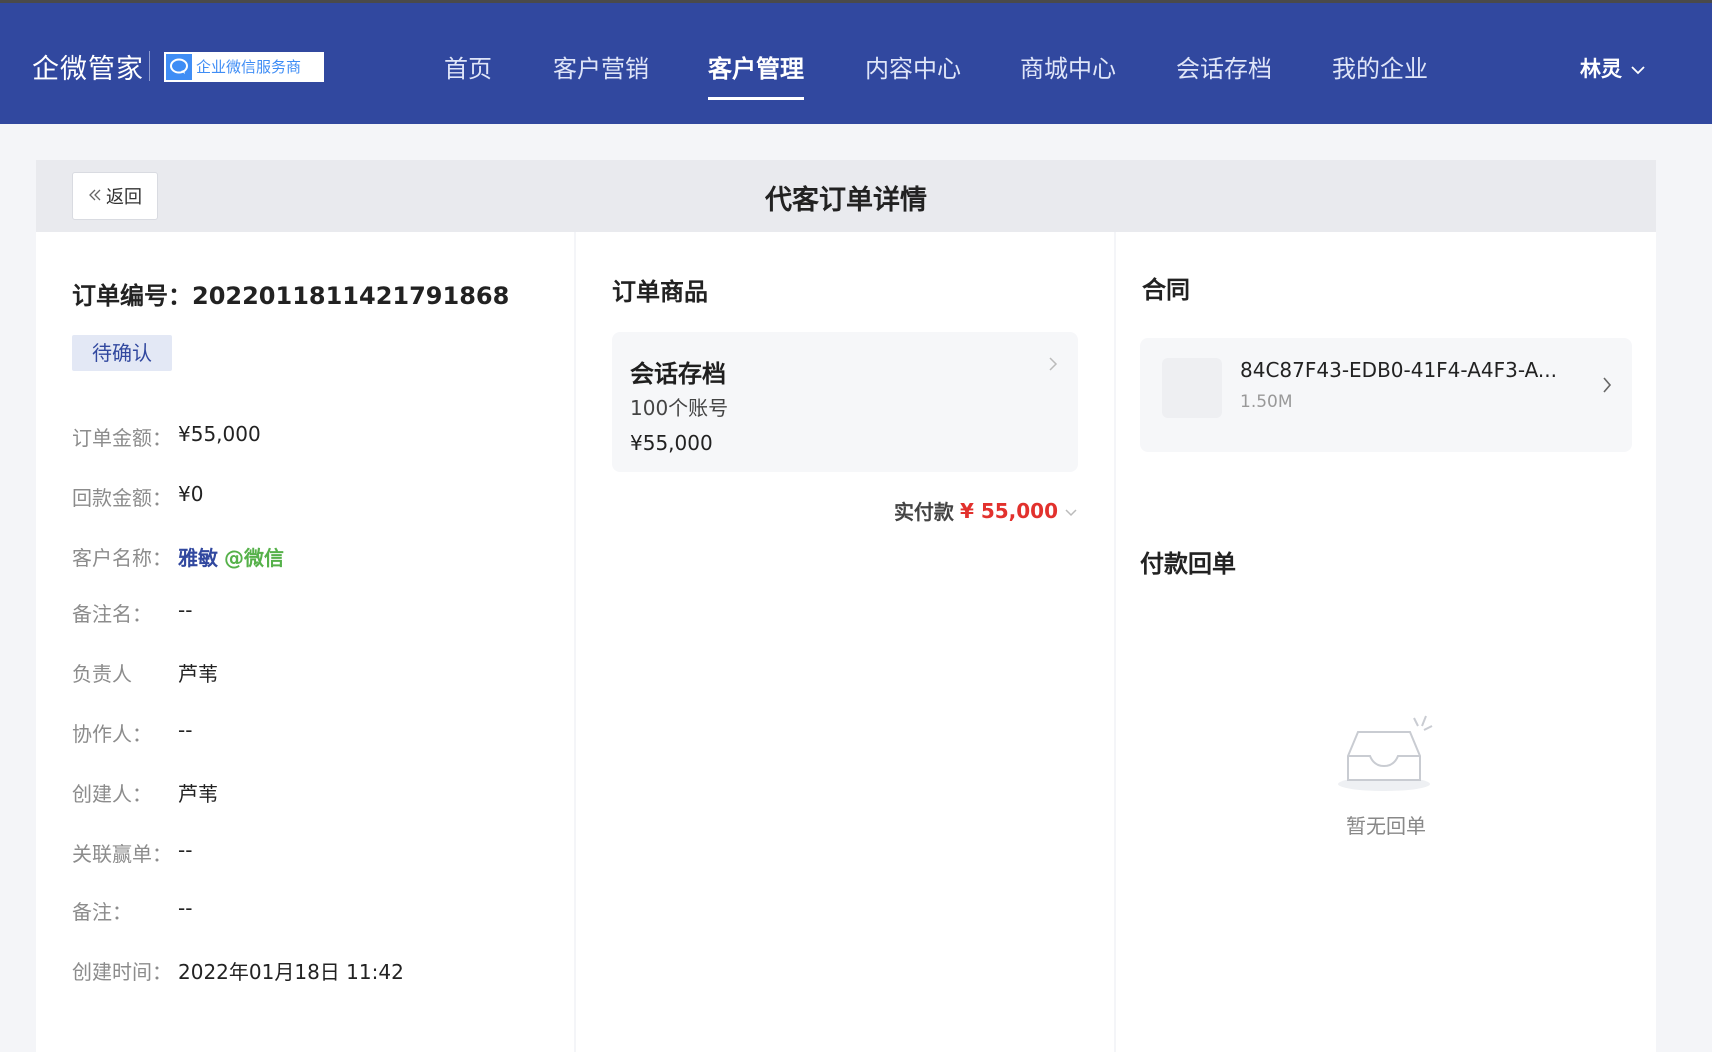  Describe the element at coordinates (1068, 66) in the screenshot. I see `nav-mall-center: 商城中心` at that location.